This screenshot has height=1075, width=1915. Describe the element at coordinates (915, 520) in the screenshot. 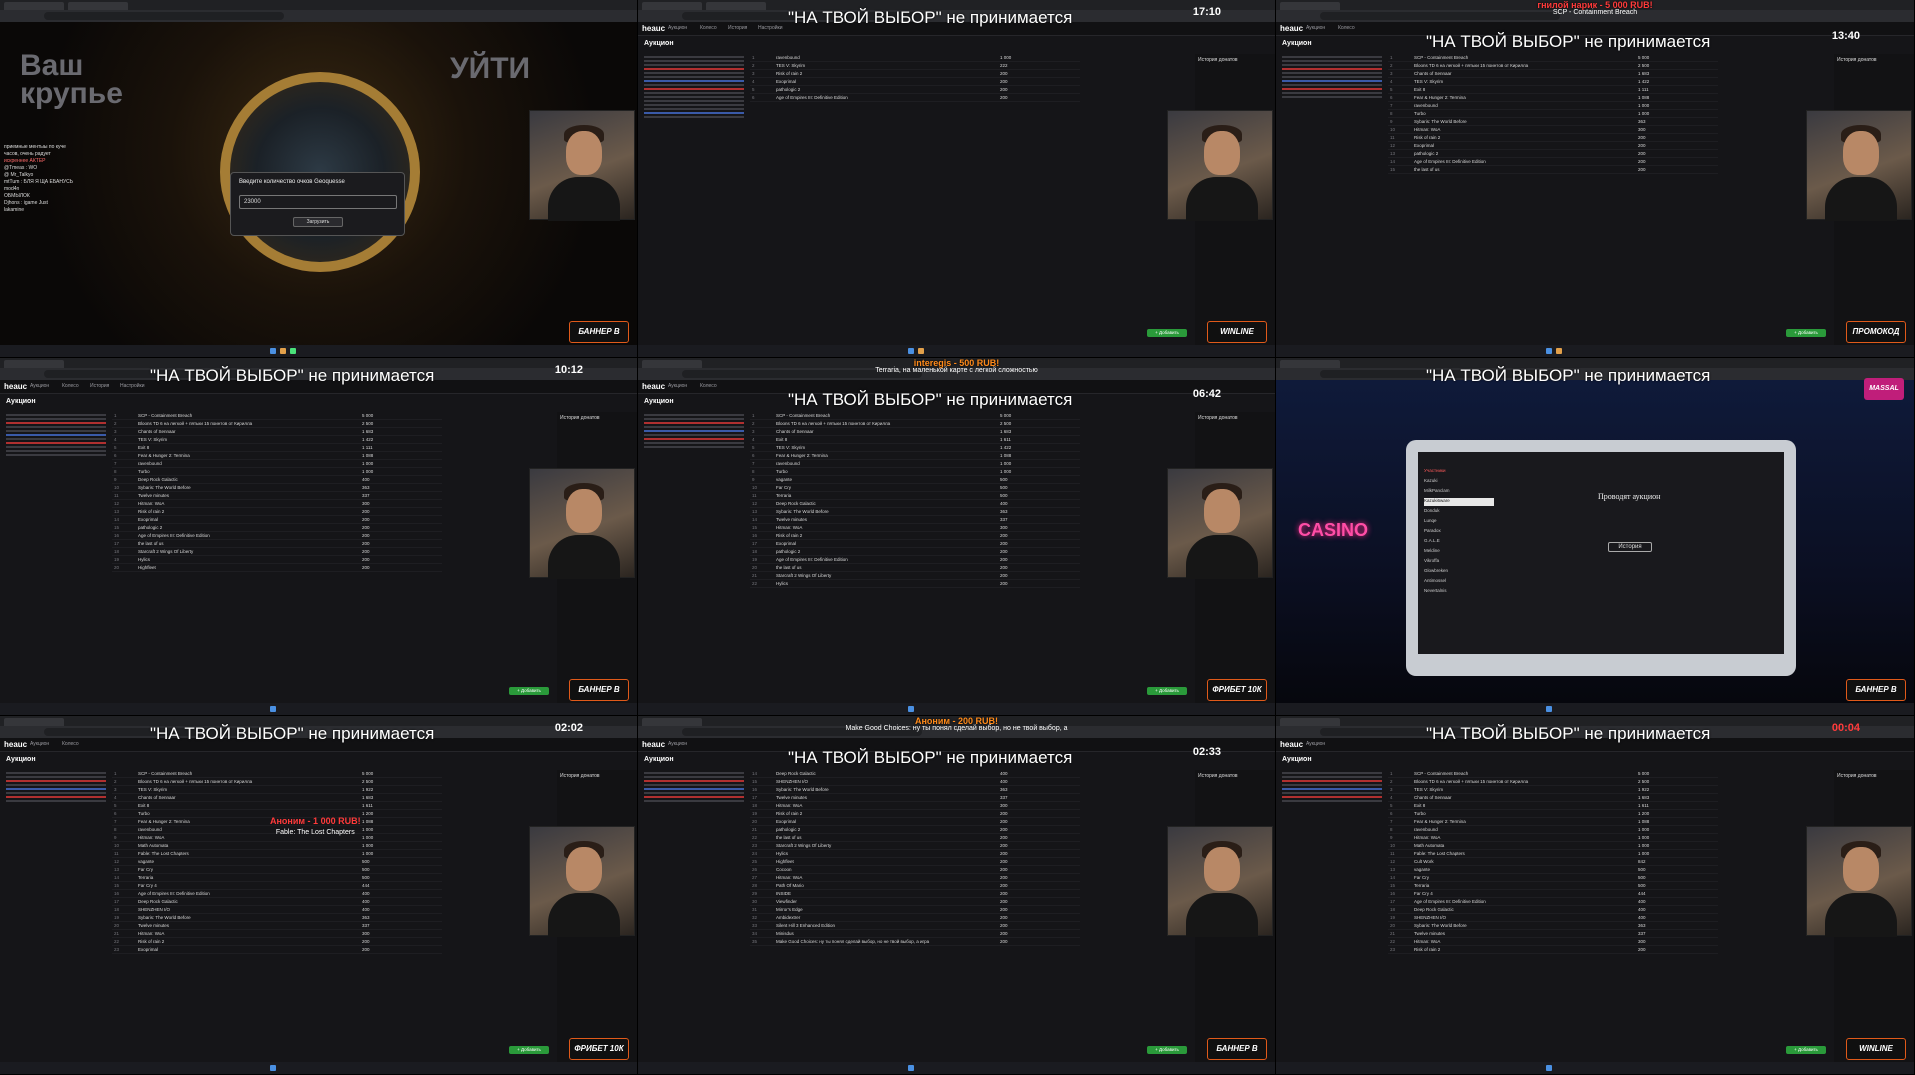

I see `table-row: 14 Twelve minutes 337` at that location.